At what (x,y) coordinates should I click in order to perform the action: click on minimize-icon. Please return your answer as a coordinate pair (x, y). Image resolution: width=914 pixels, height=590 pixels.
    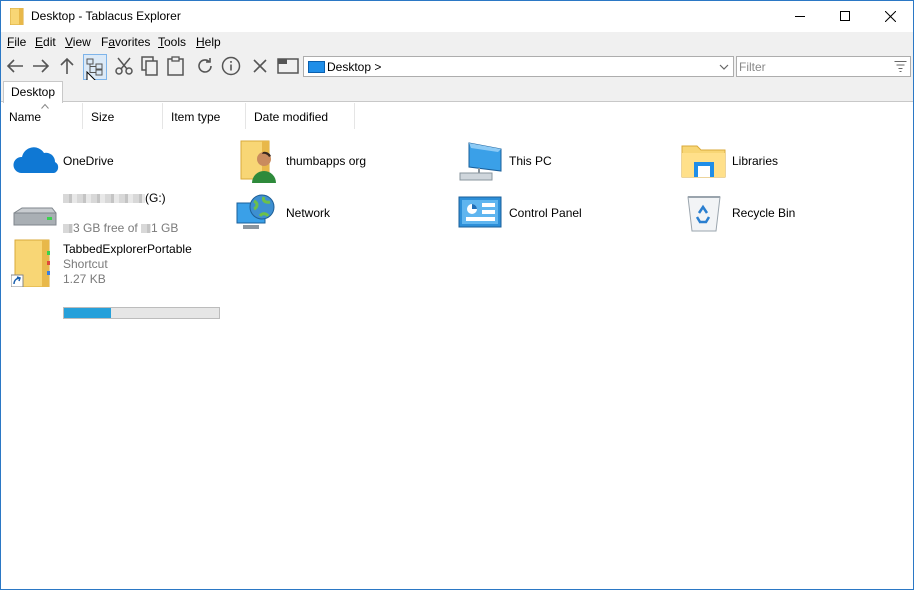
    Looking at the image, I should click on (800, 16).